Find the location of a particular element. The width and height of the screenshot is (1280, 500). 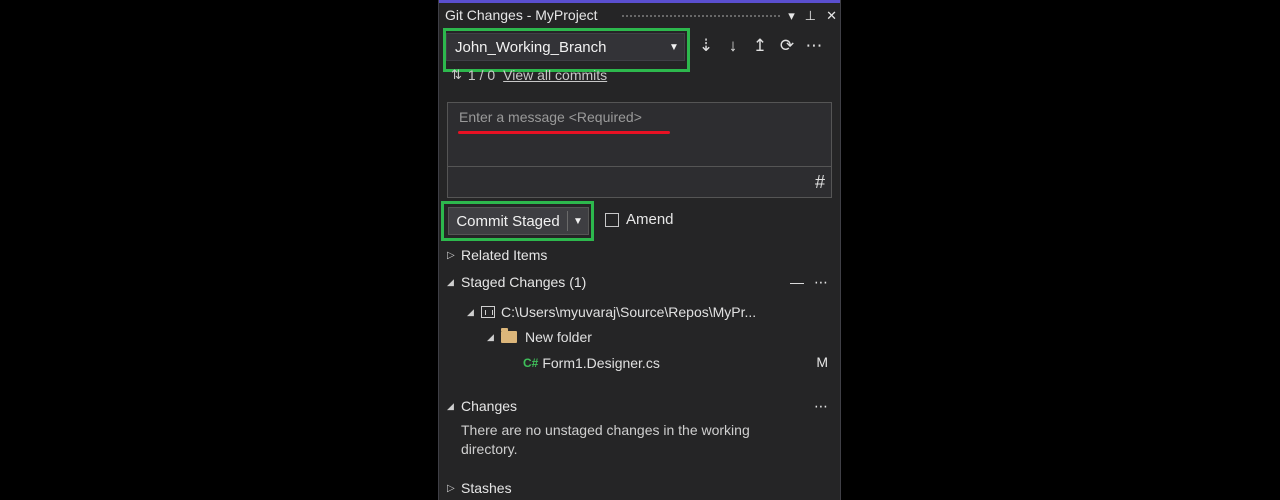

push-icon: ↥ is located at coordinates (760, 46).